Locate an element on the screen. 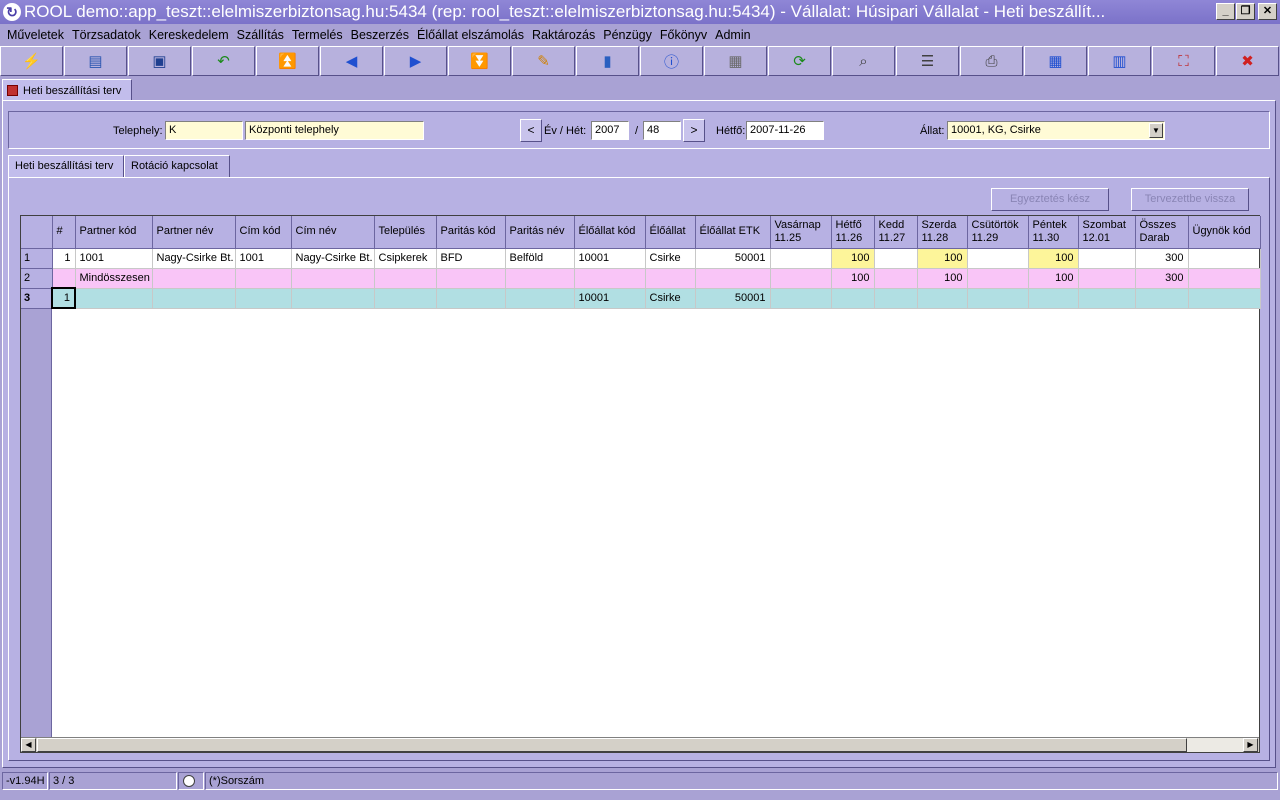  grid-cell: Nagy-Csirke Bt. is located at coordinates (333, 258).